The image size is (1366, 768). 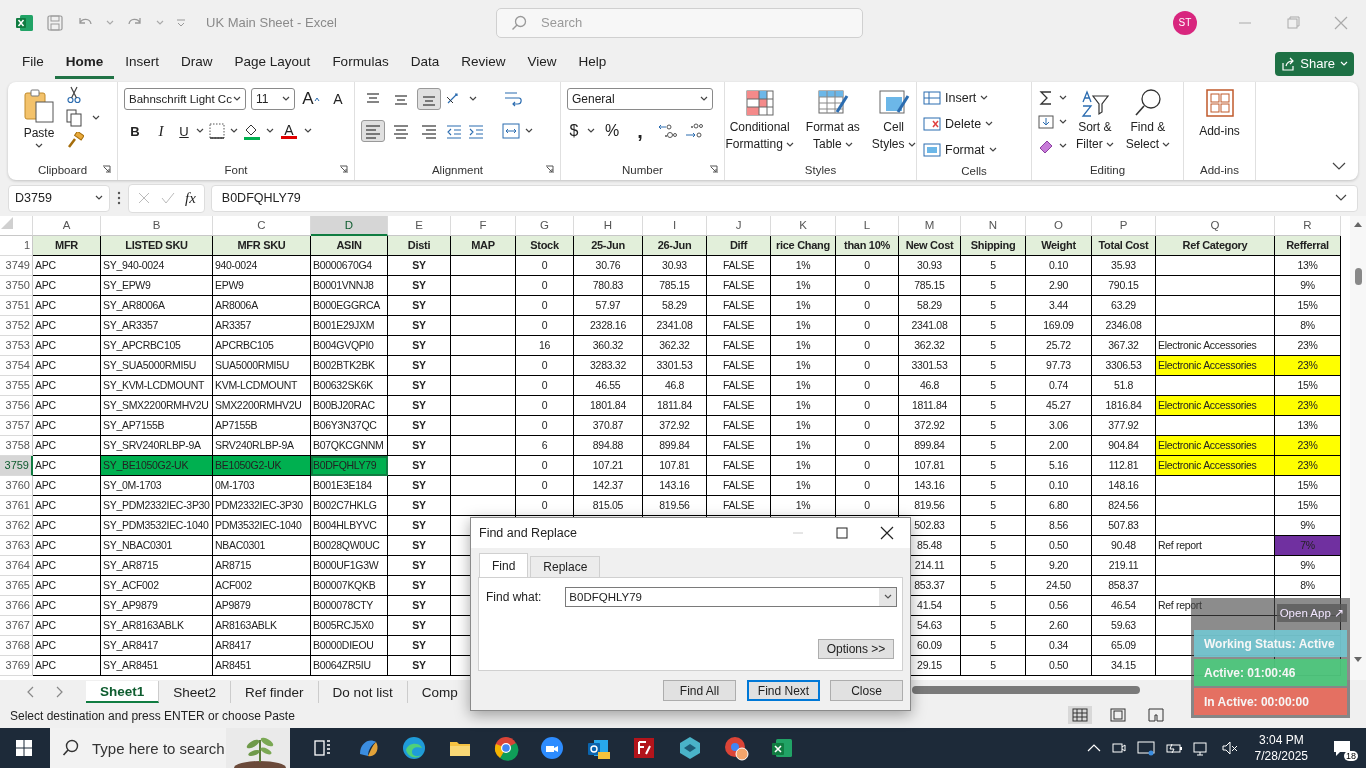 What do you see at coordinates (930, 226) in the screenshot?
I see `column-header: M` at bounding box center [930, 226].